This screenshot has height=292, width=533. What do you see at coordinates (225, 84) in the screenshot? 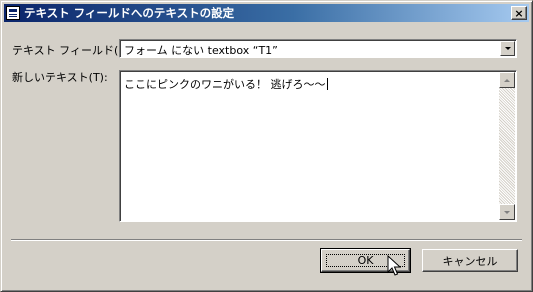
I see `newtext-value: ここにピンクのワニがいる！ 逃げろ～～` at bounding box center [225, 84].